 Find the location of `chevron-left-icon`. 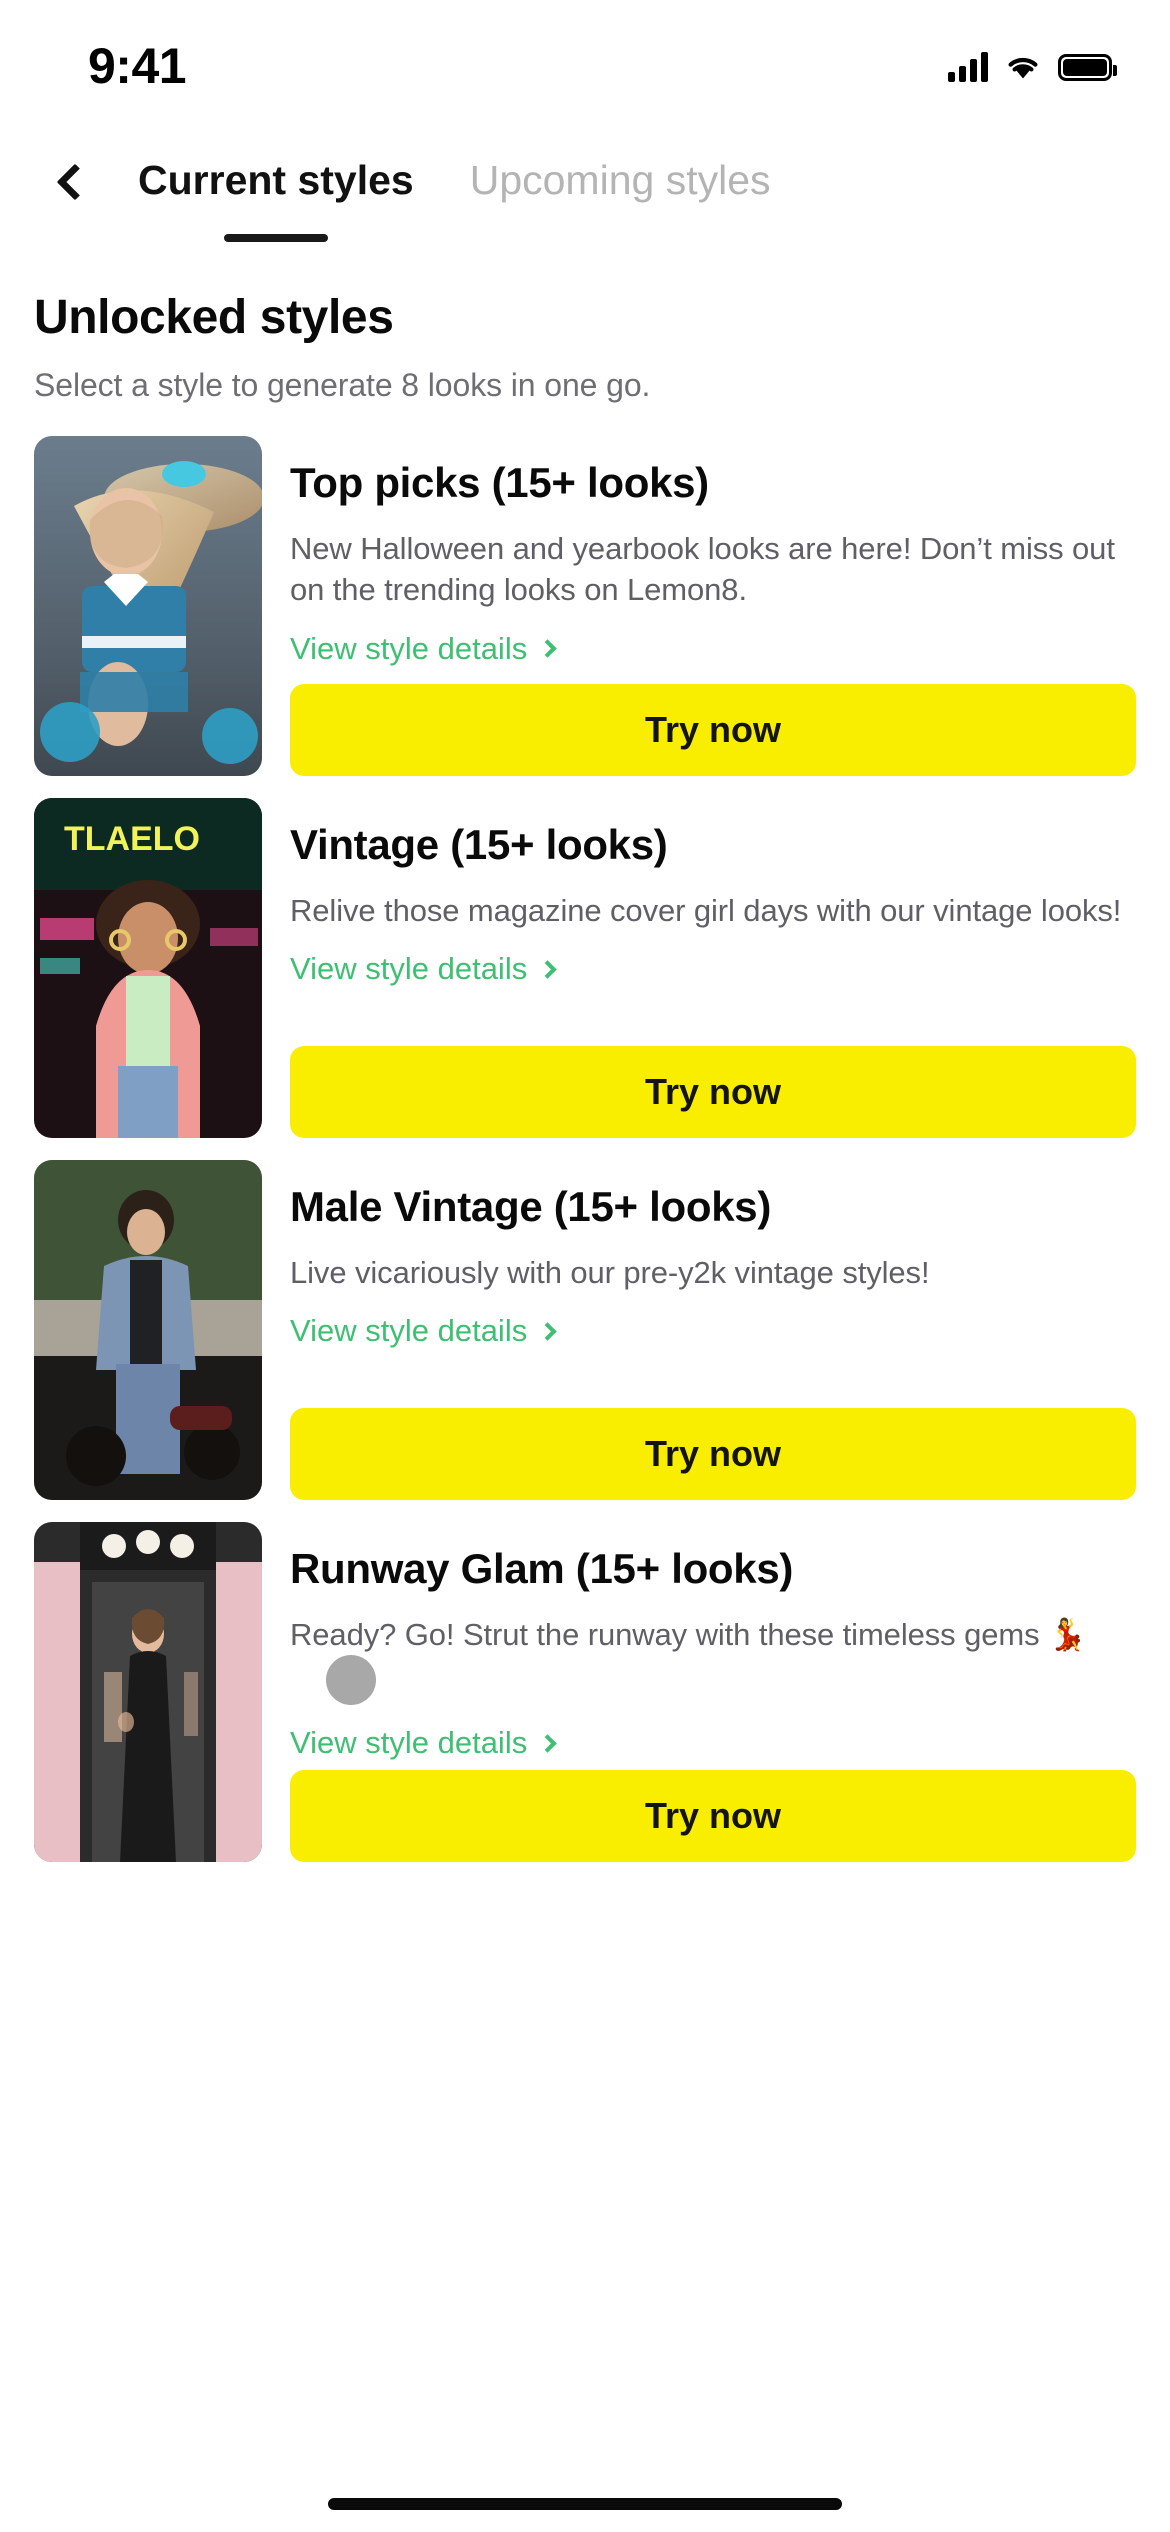

chevron-left-icon is located at coordinates (75, 182).